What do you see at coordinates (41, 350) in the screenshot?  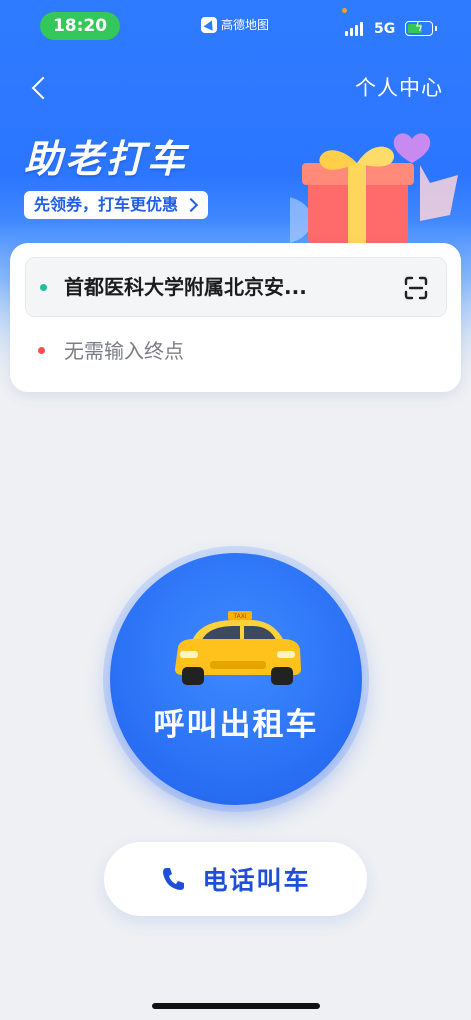 I see `destination-dot-icon` at bounding box center [41, 350].